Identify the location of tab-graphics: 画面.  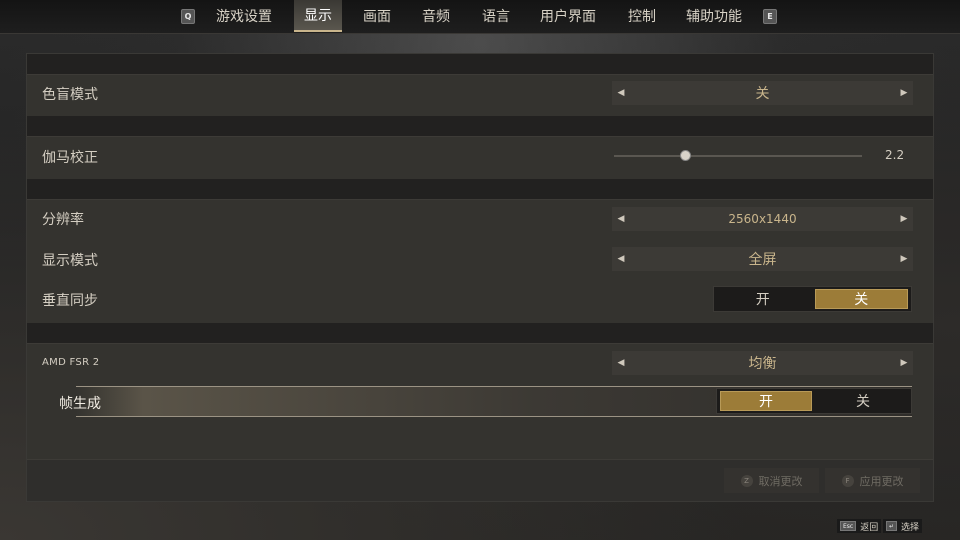
(377, 16).